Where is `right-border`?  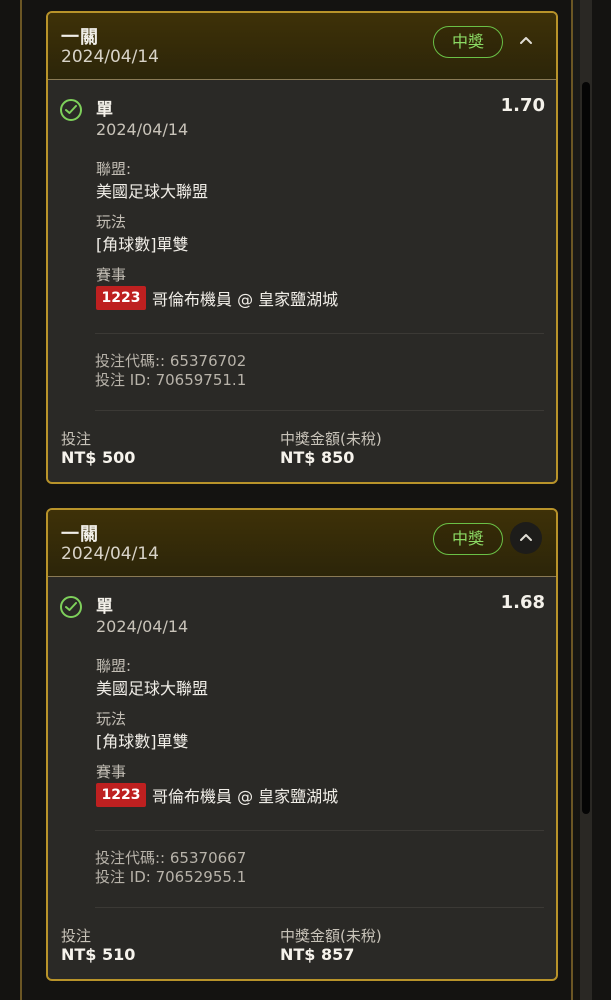 right-border is located at coordinates (572, 500).